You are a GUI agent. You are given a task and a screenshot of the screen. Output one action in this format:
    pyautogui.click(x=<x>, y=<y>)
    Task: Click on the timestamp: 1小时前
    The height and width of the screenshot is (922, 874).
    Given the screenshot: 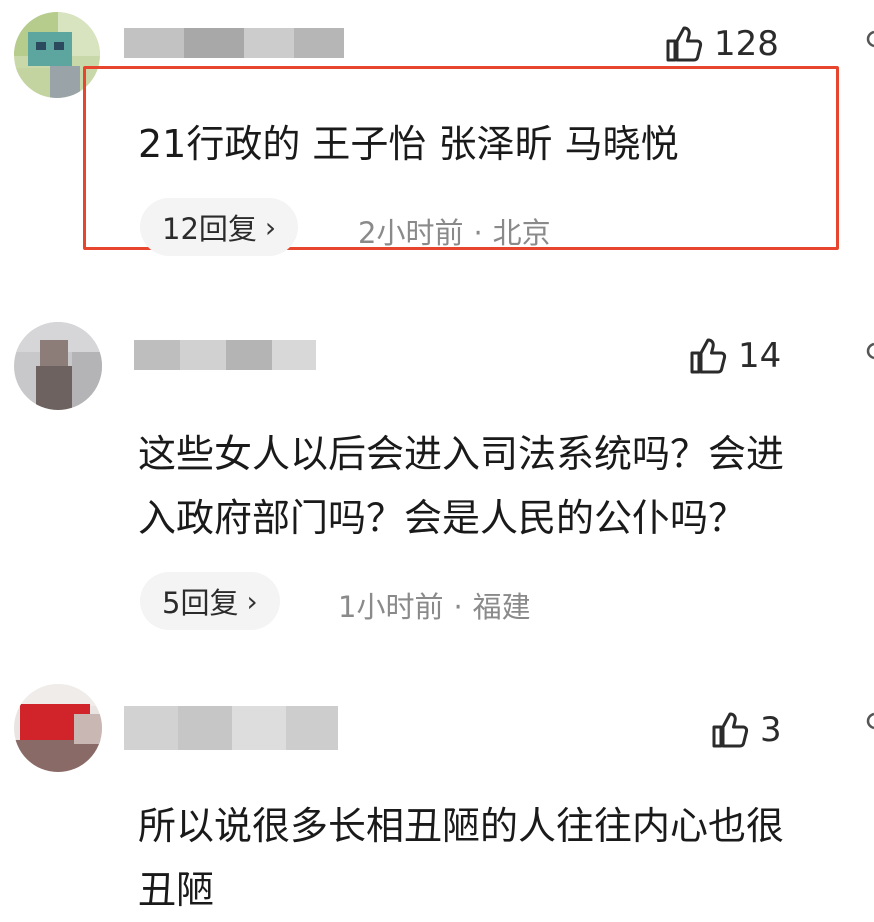 What is the action you would take?
    pyautogui.click(x=391, y=607)
    